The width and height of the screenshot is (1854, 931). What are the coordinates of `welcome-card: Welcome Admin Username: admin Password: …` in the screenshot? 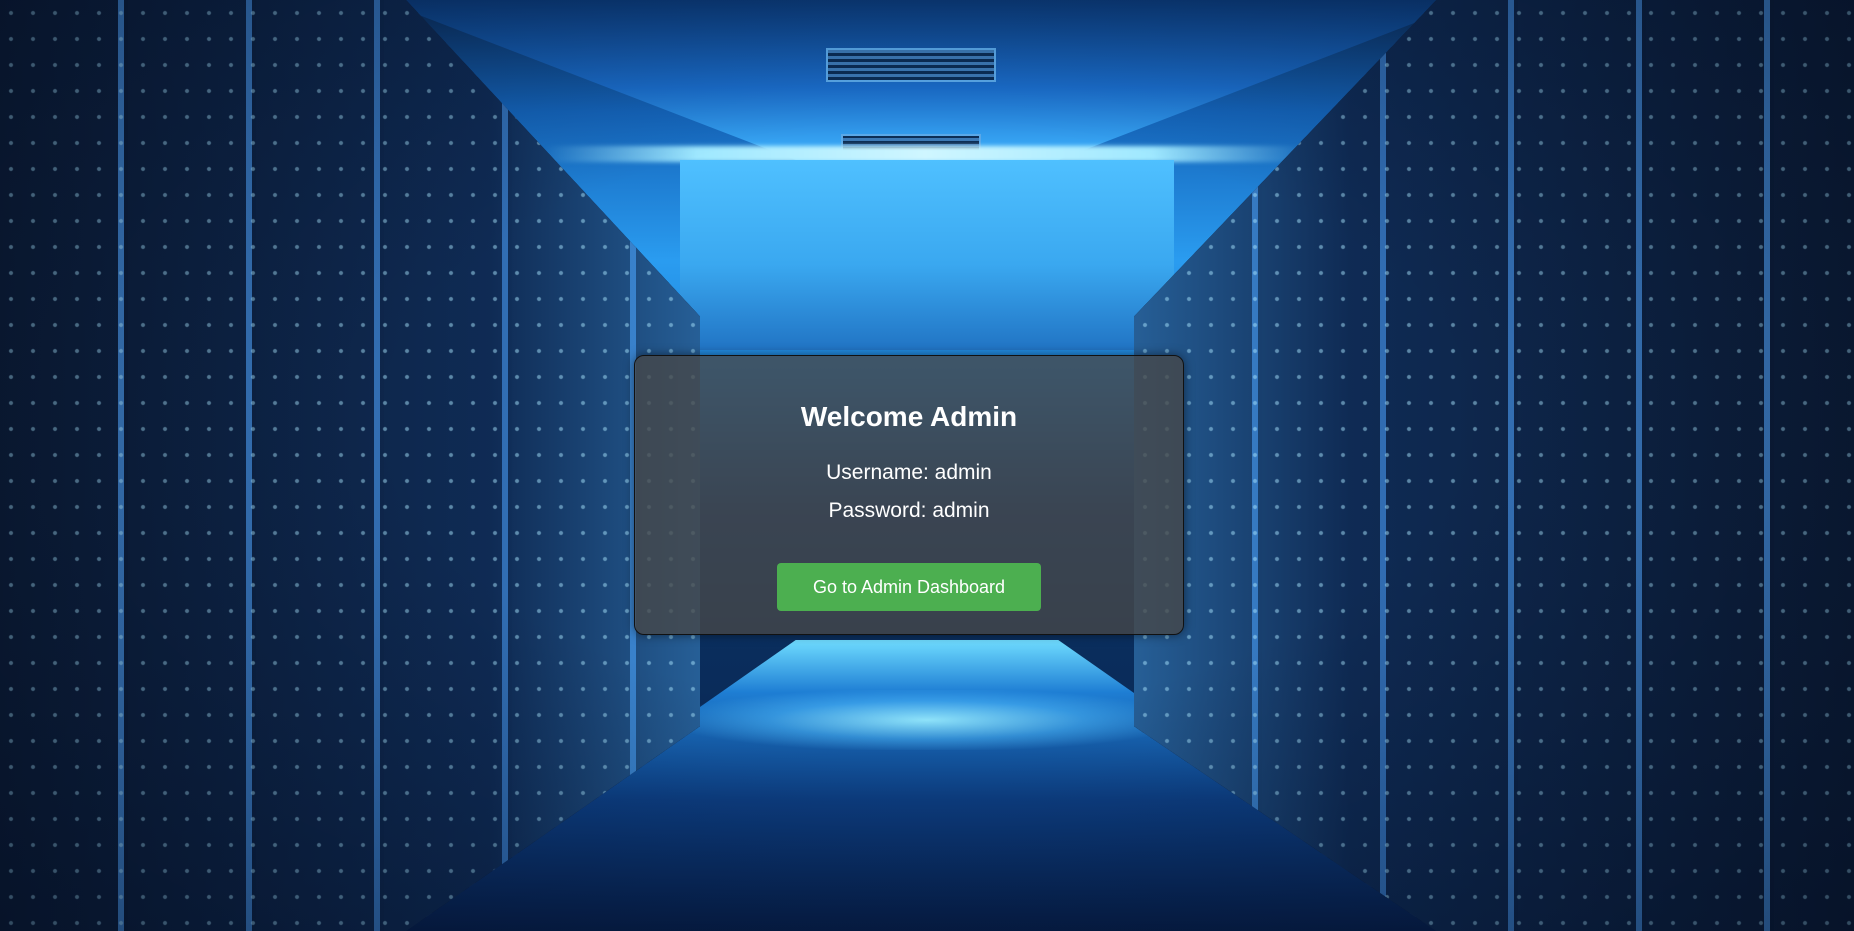 It's located at (909, 495).